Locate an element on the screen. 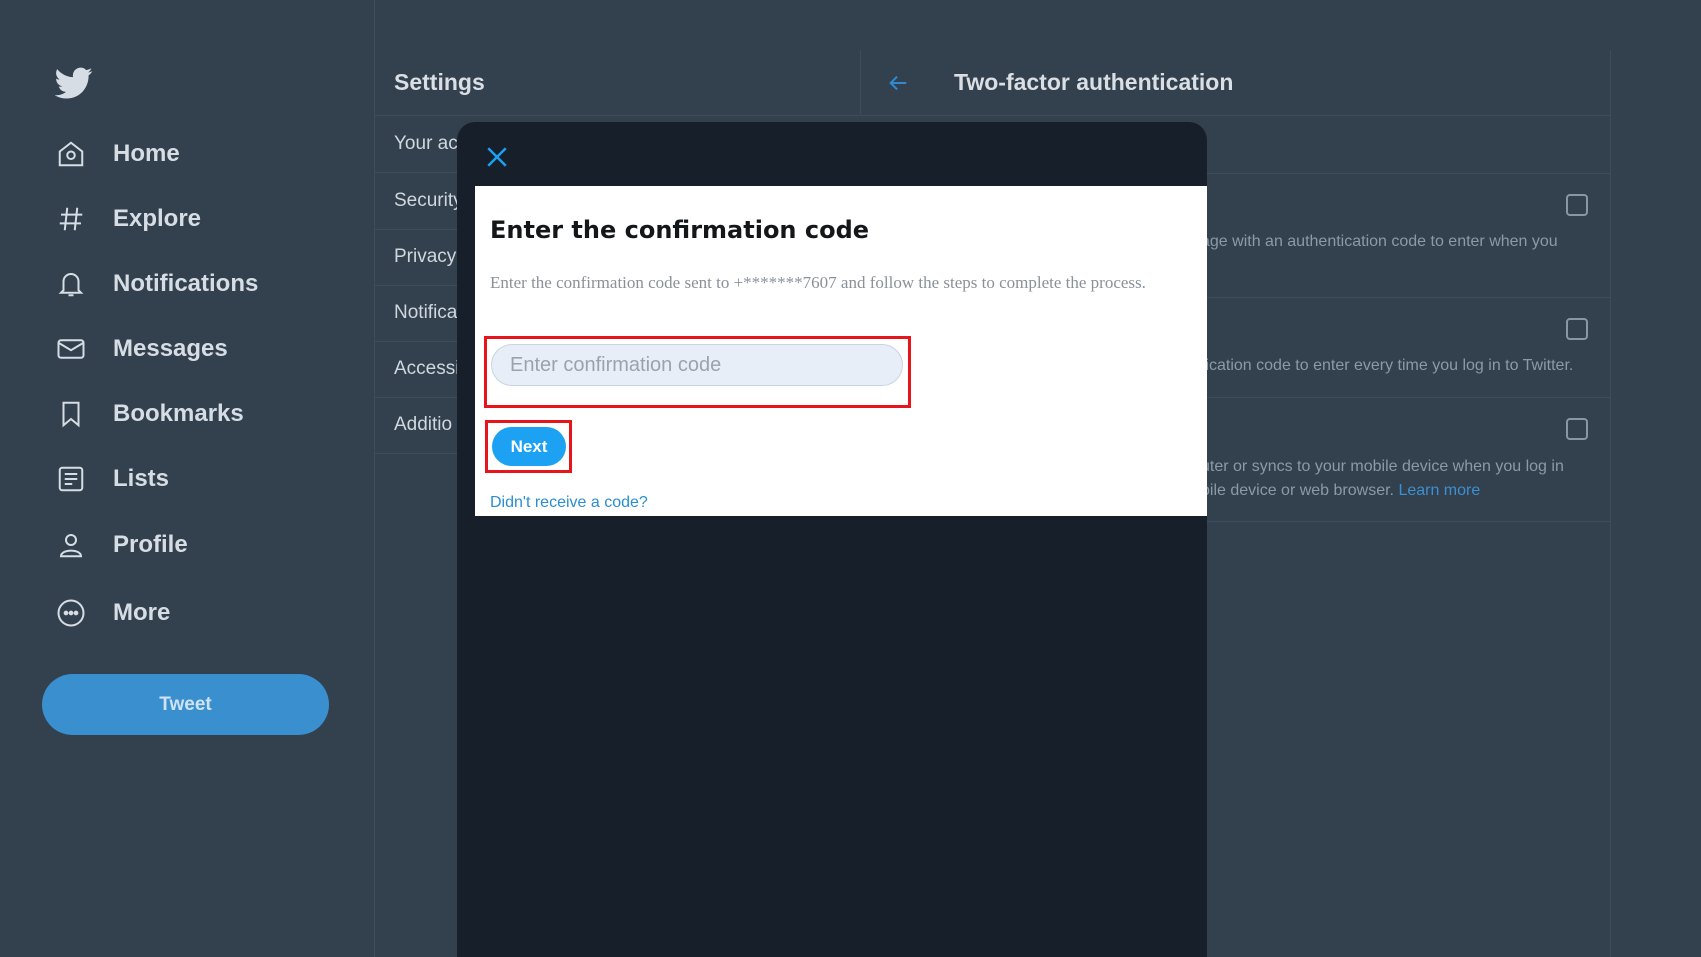  nav-item-home: Home is located at coordinates (117, 154).